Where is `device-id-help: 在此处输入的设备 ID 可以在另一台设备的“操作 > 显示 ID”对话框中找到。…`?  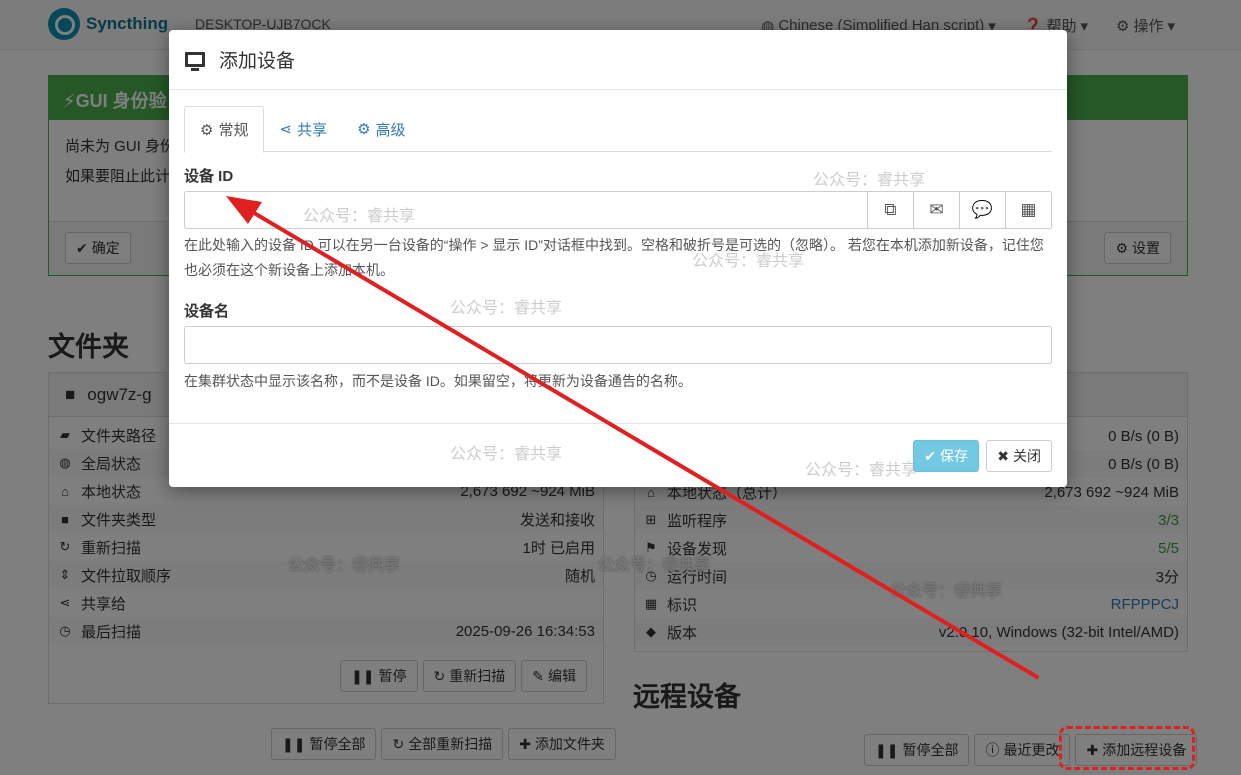 device-id-help: 在此处输入的设备 ID 可以在另一台设备的“操作 > 显示 ID”对话框中找到。… is located at coordinates (614, 257).